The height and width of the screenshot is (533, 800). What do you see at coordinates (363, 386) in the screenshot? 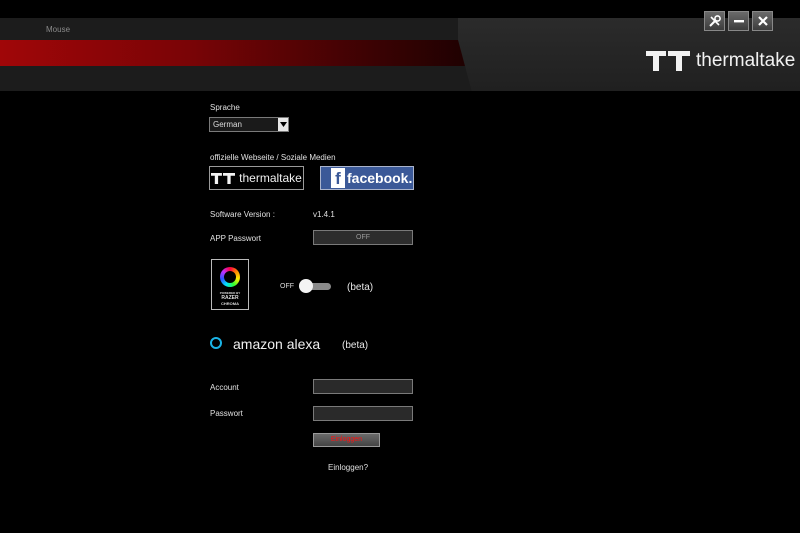
I see `account-input` at bounding box center [363, 386].